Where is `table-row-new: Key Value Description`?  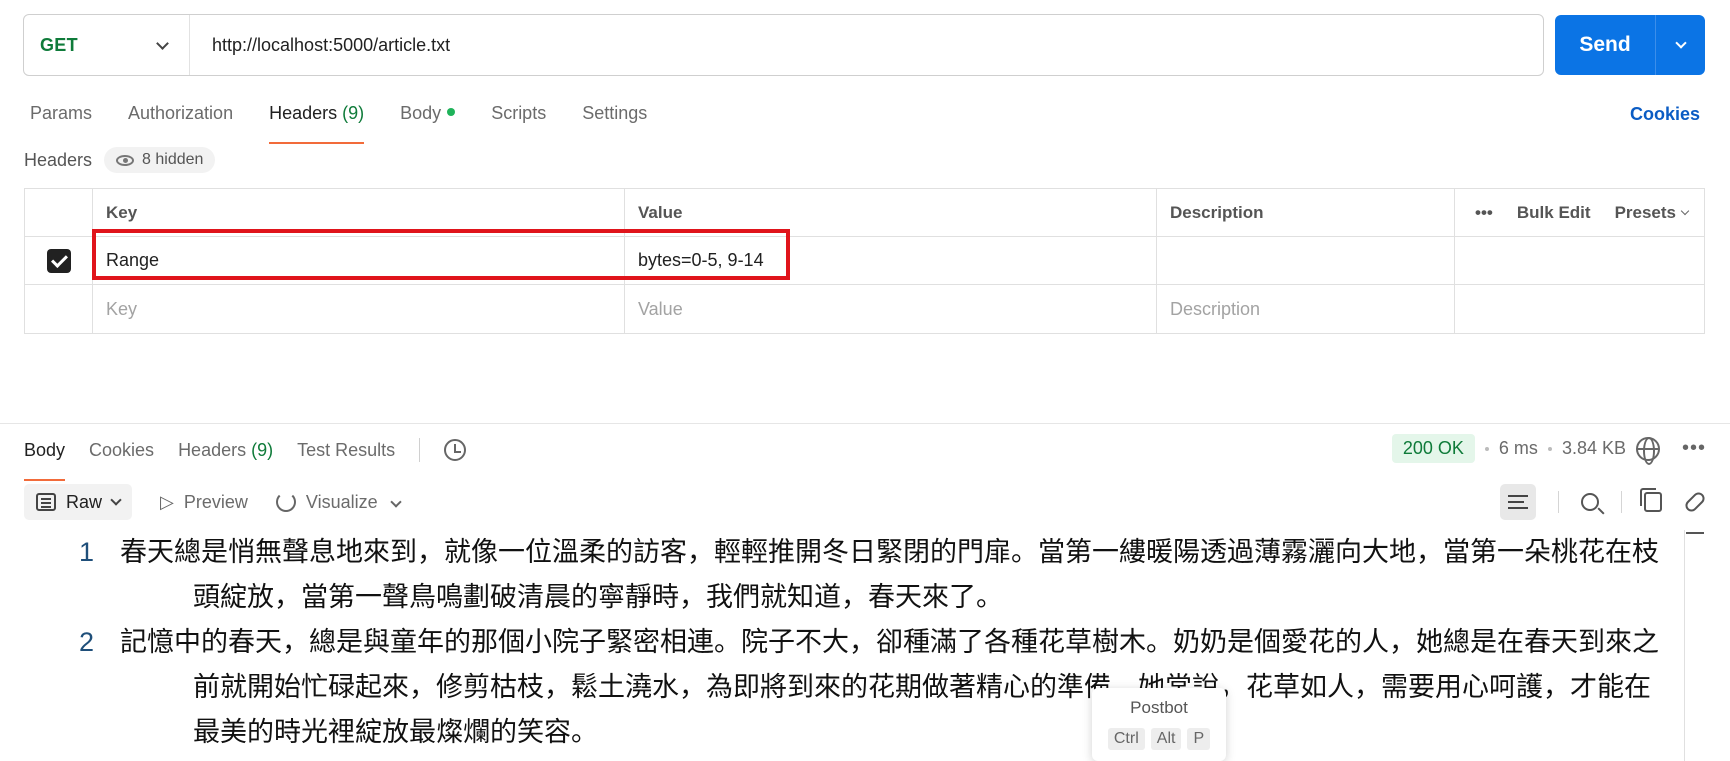 table-row-new: Key Value Description is located at coordinates (864, 309).